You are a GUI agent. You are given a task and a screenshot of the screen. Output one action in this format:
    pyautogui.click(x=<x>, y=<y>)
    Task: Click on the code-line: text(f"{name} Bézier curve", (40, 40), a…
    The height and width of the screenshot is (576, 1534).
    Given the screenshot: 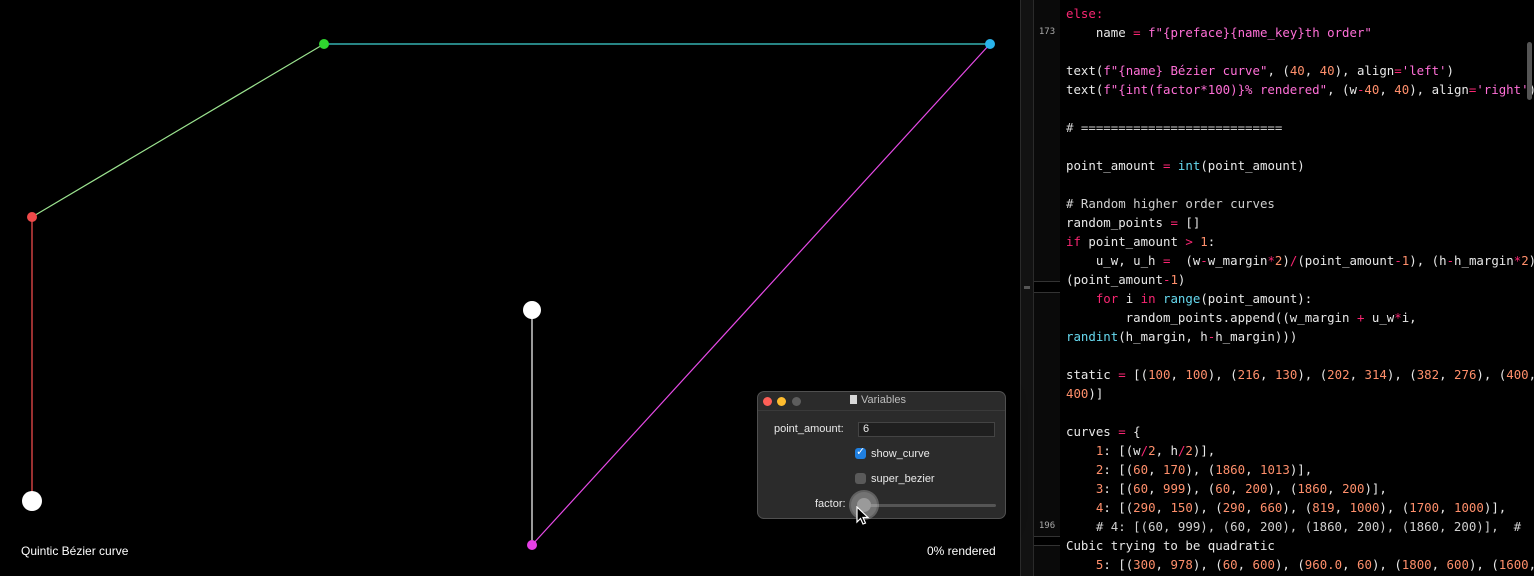 What is the action you would take?
    pyautogui.click(x=1260, y=70)
    